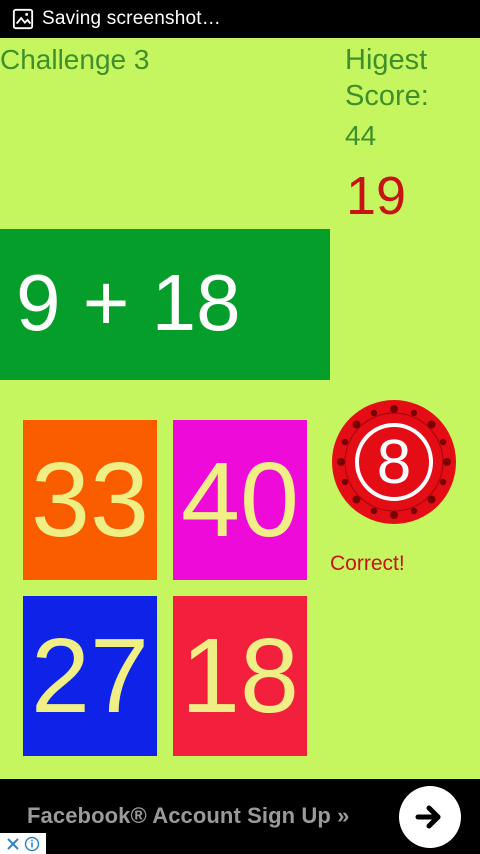 The height and width of the screenshot is (854, 480). I want to click on current-score: 19, so click(376, 196).